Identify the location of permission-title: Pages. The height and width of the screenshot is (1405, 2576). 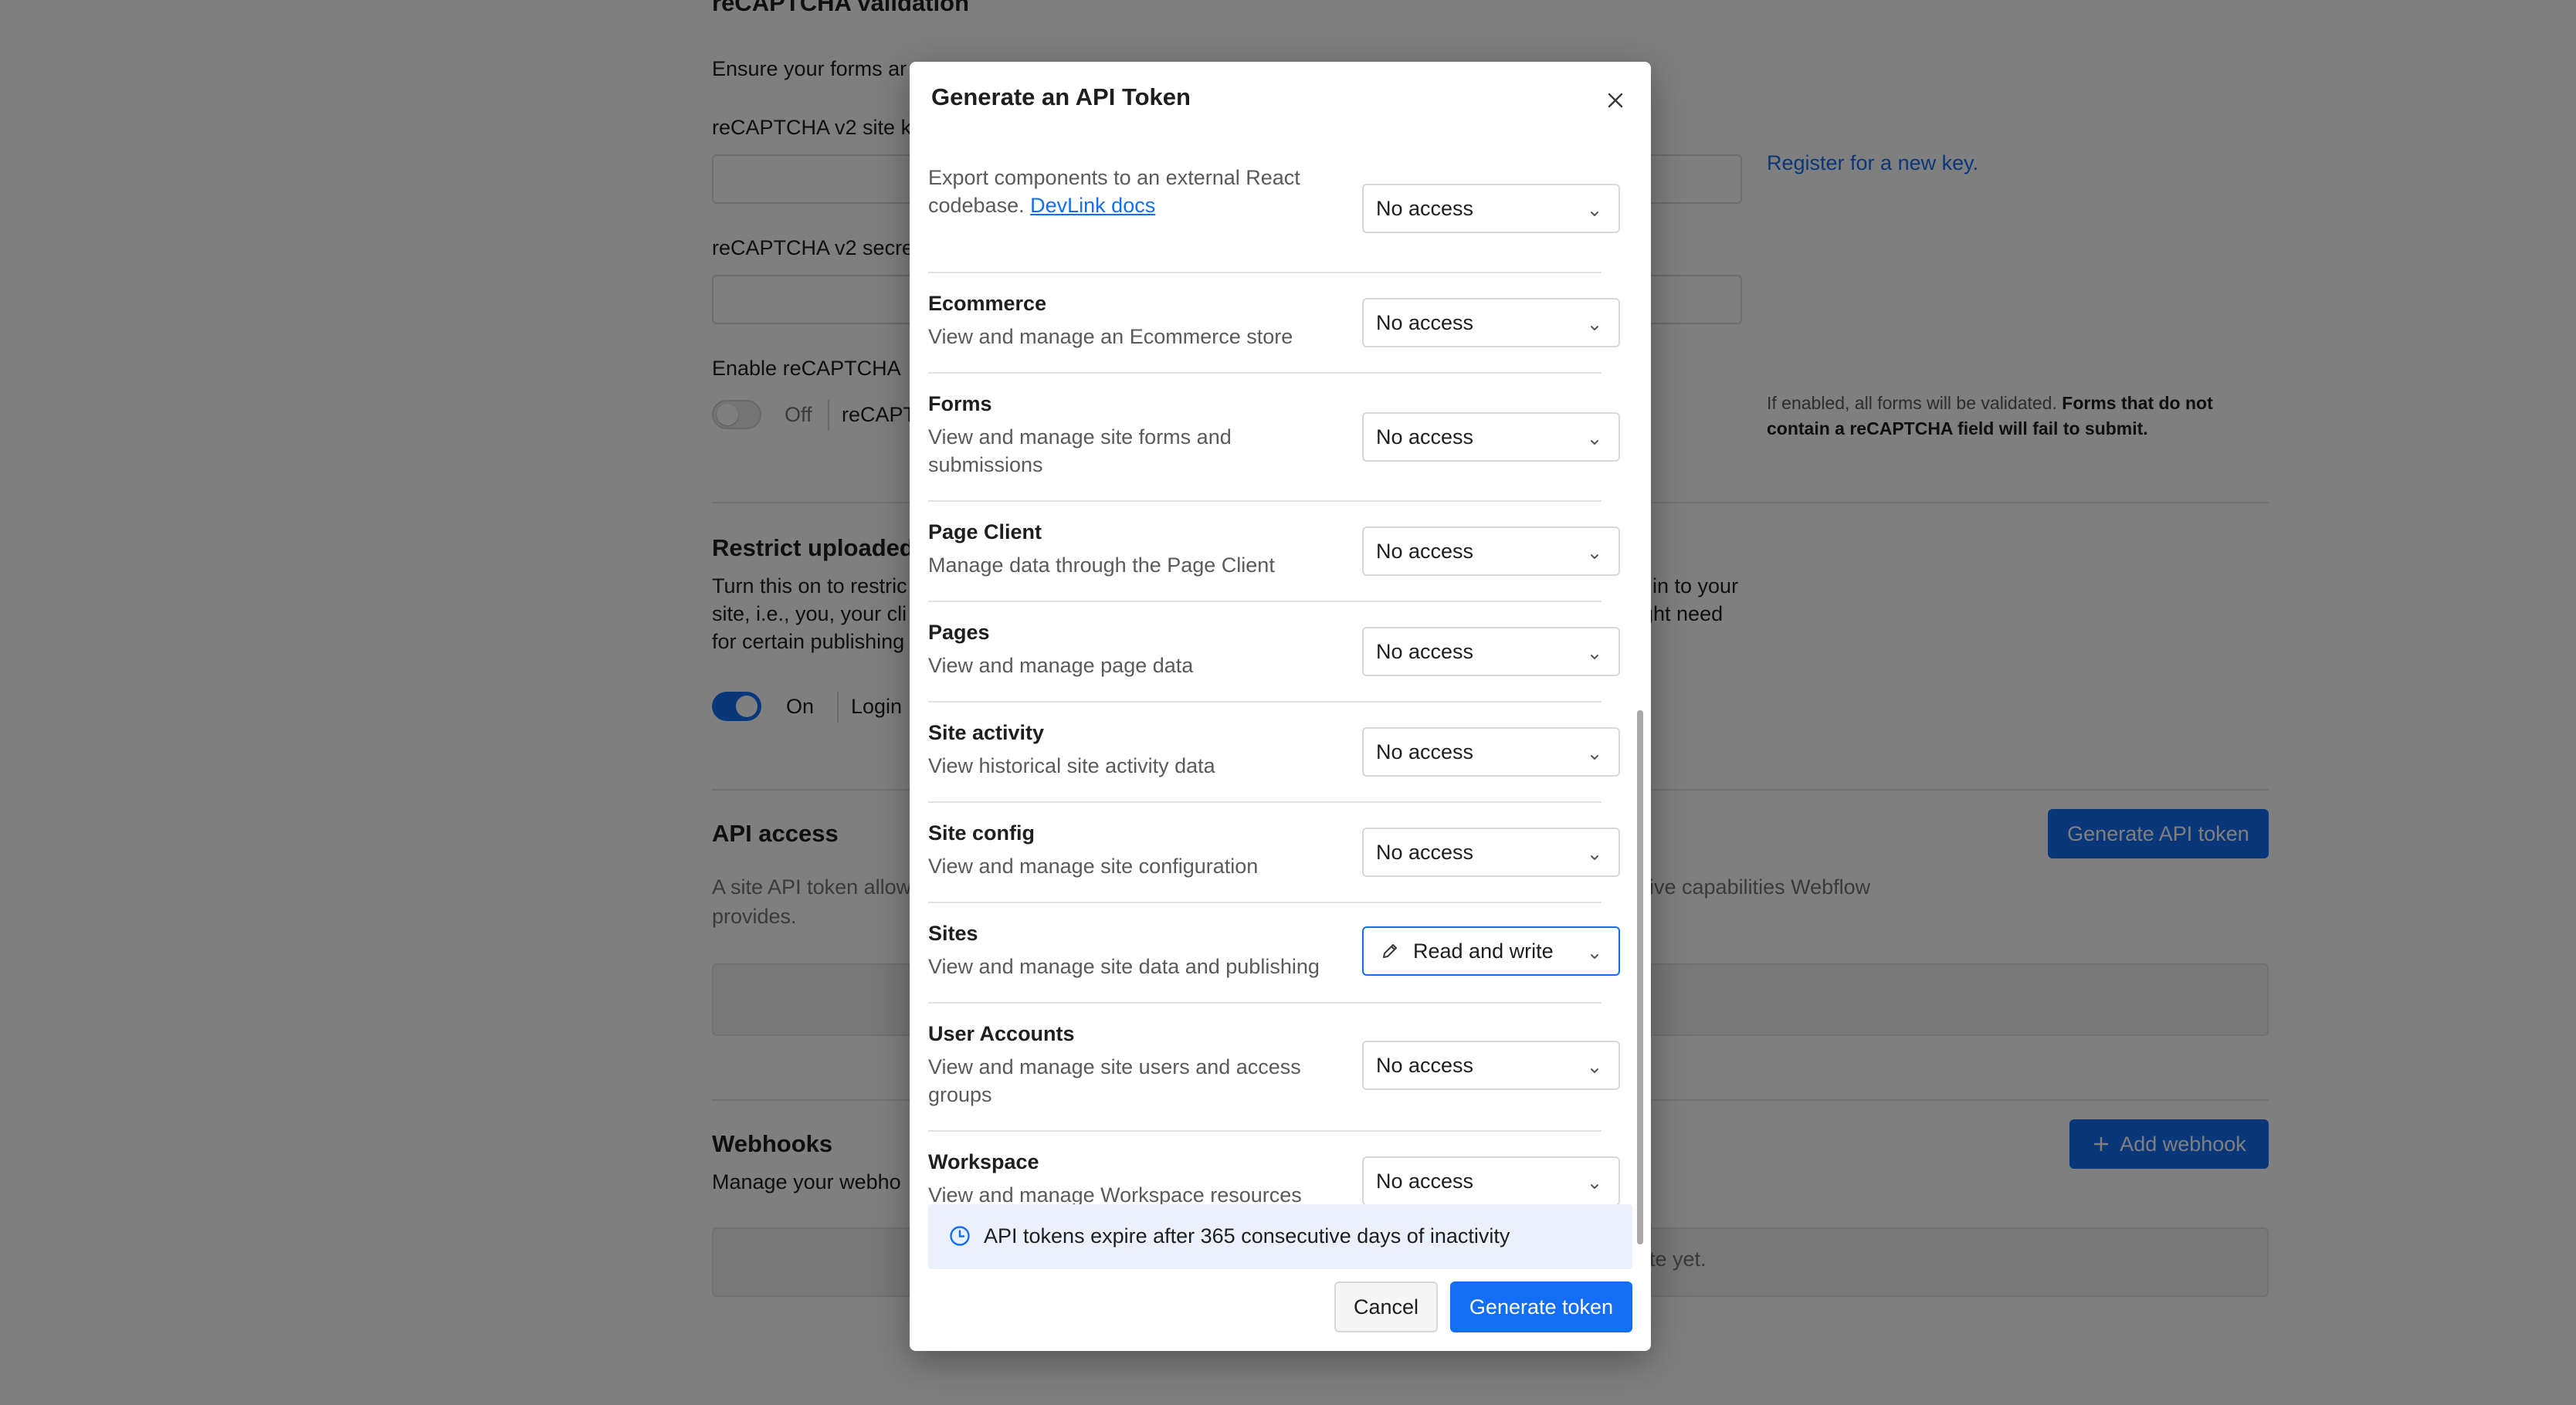
(959, 632).